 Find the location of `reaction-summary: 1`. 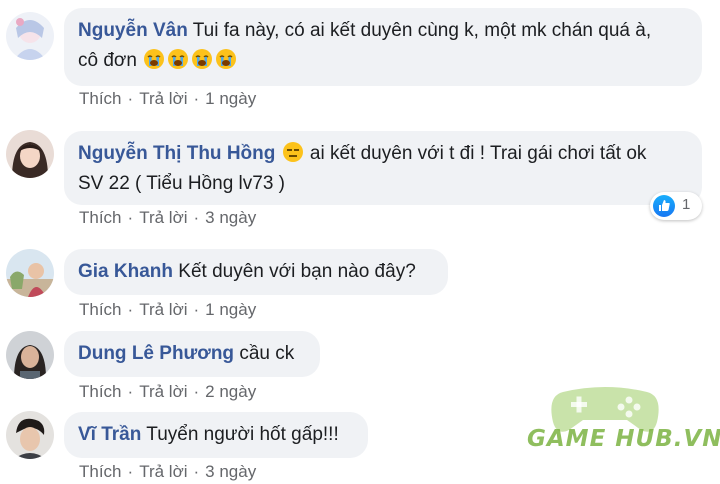

reaction-summary: 1 is located at coordinates (676, 206).